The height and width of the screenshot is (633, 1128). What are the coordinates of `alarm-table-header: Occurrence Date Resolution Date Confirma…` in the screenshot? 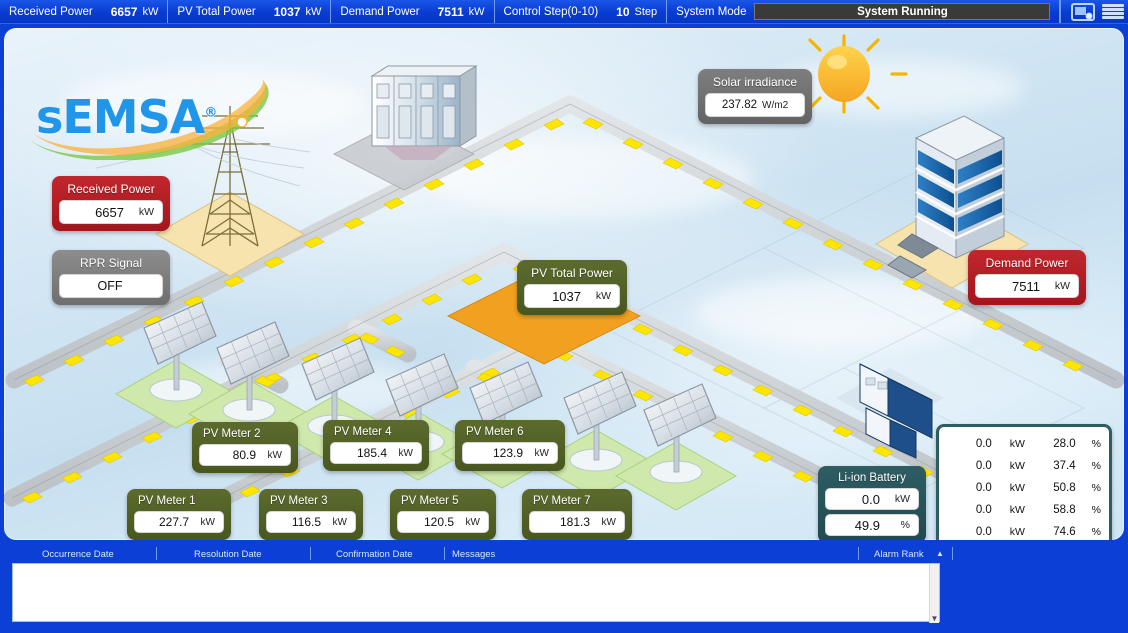 It's located at (564, 554).